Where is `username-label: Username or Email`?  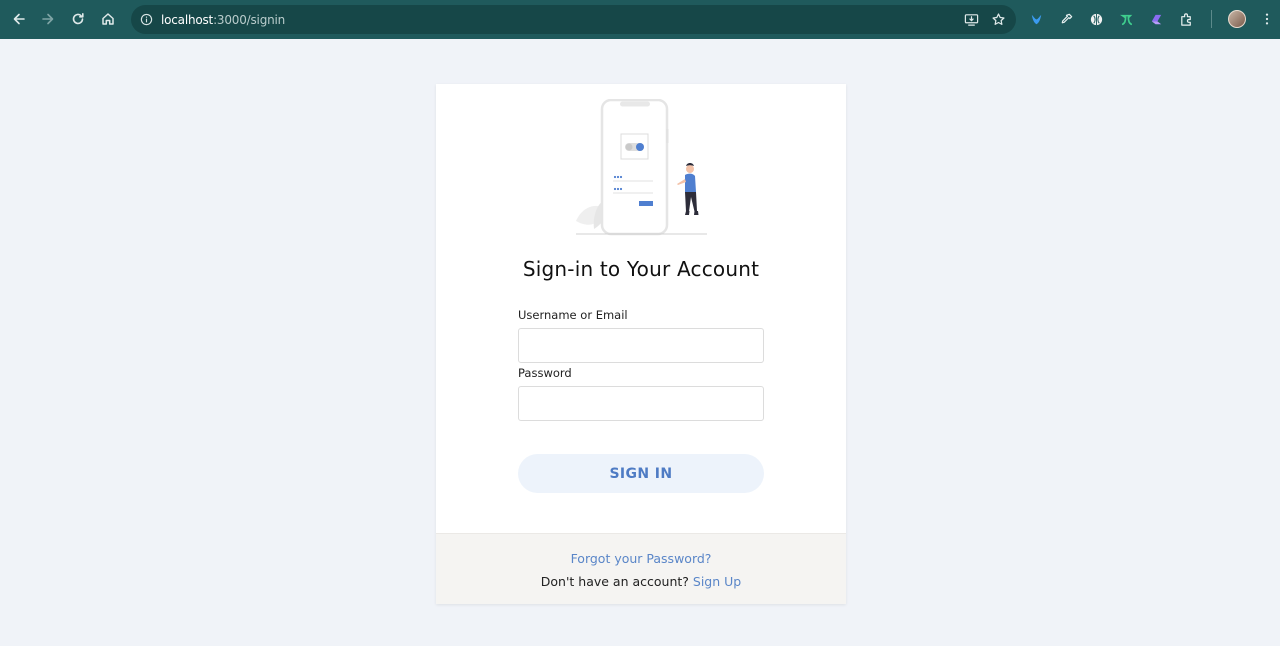
username-label: Username or Email is located at coordinates (573, 315).